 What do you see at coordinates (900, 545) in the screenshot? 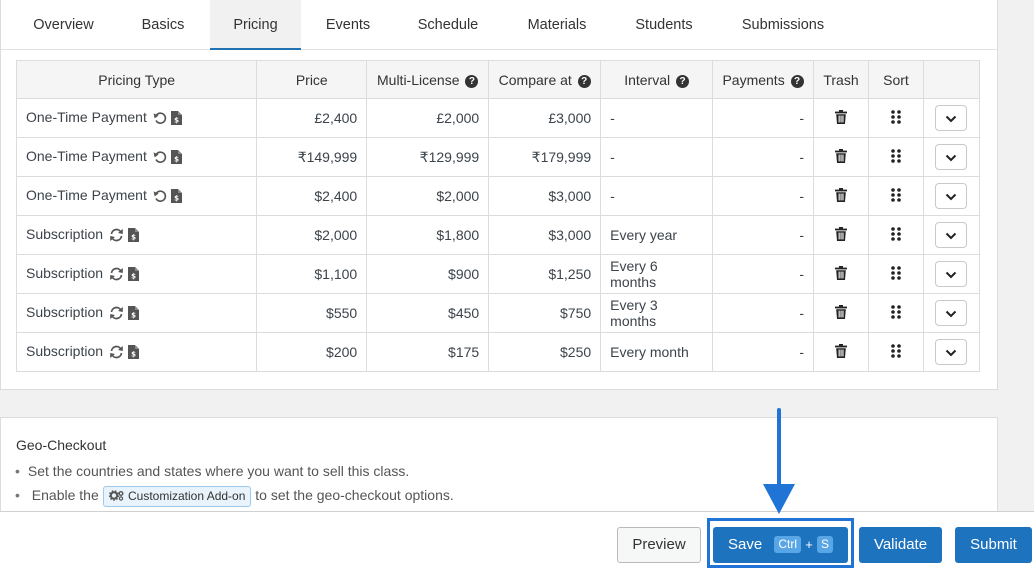
I see `validate-button: Validate` at bounding box center [900, 545].